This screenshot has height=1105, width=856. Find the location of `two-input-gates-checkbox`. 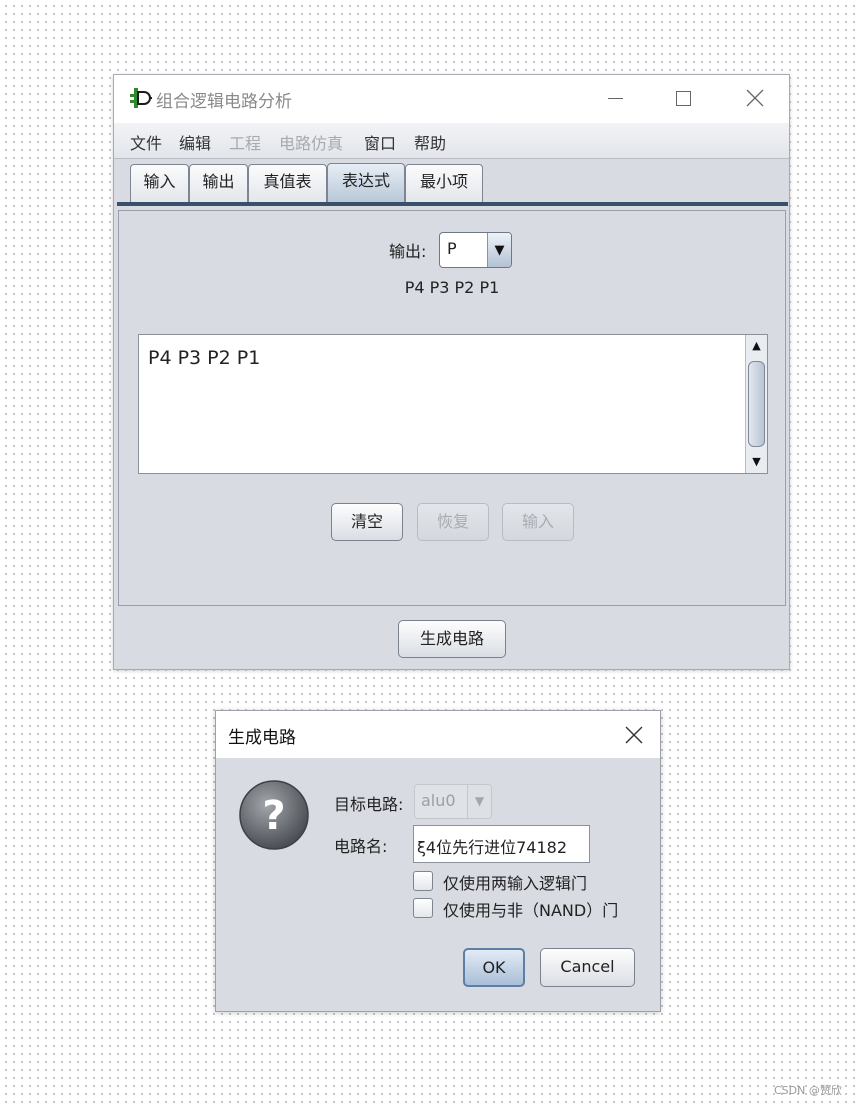

two-input-gates-checkbox is located at coordinates (423, 881).